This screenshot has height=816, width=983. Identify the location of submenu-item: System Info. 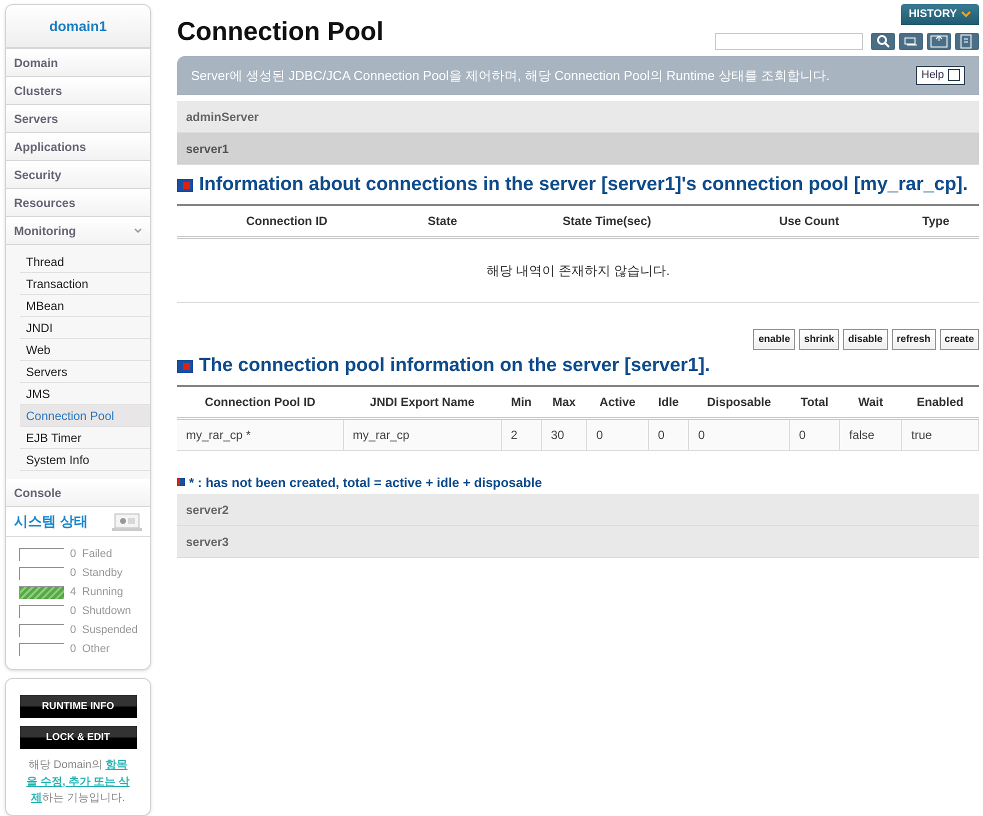
(85, 460).